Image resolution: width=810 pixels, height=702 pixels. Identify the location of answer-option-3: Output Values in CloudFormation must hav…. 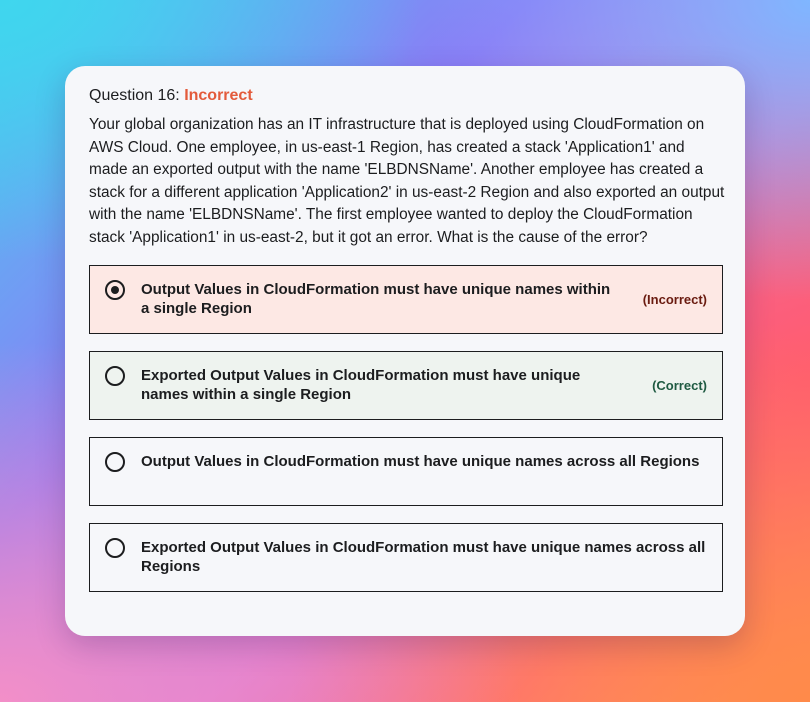
(406, 471).